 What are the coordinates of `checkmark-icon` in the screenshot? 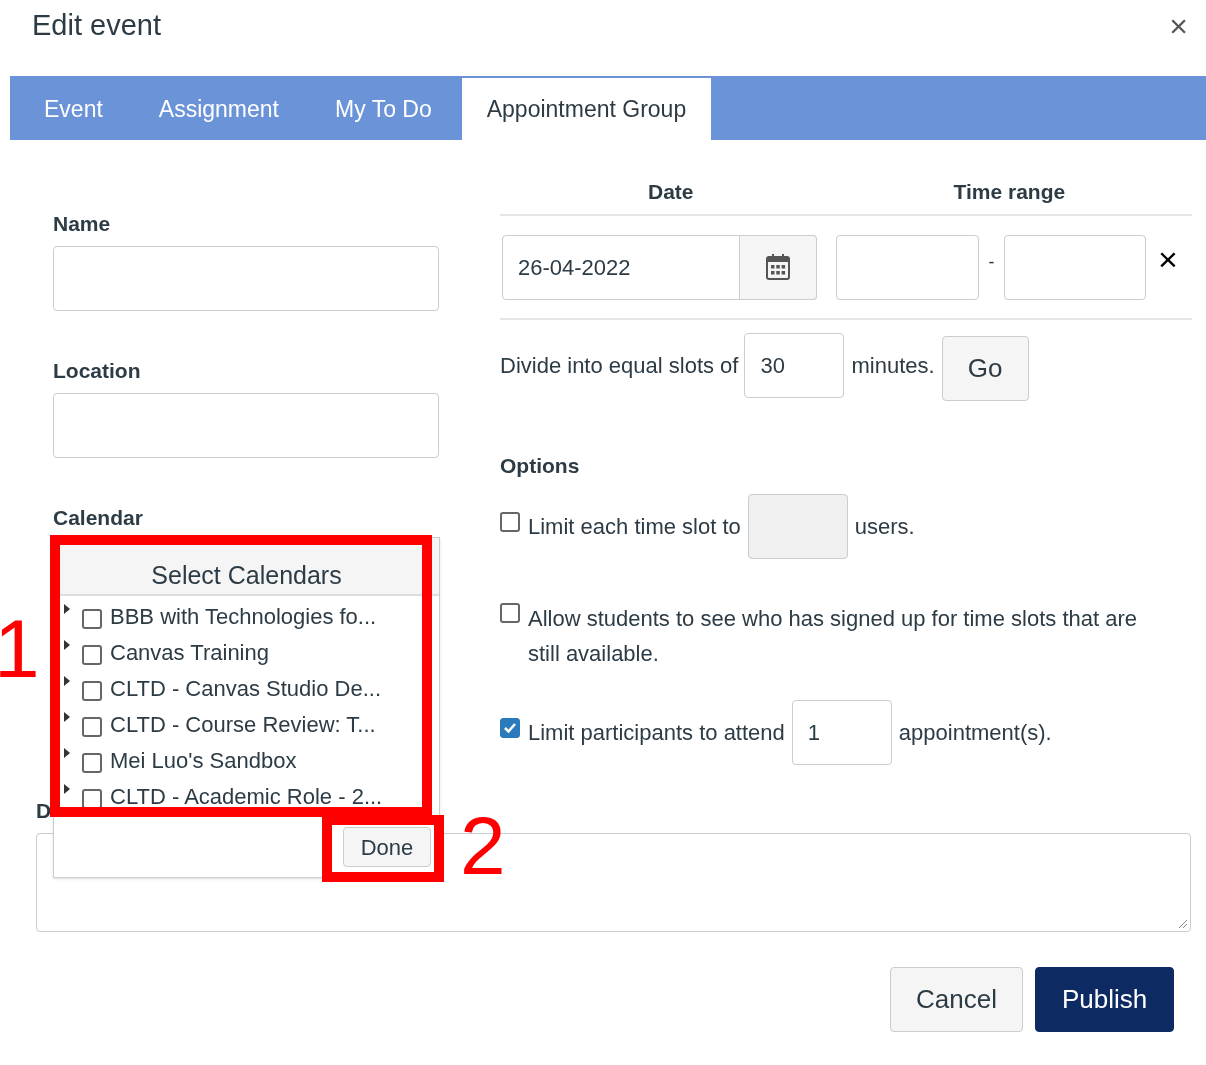 It's located at (510, 728).